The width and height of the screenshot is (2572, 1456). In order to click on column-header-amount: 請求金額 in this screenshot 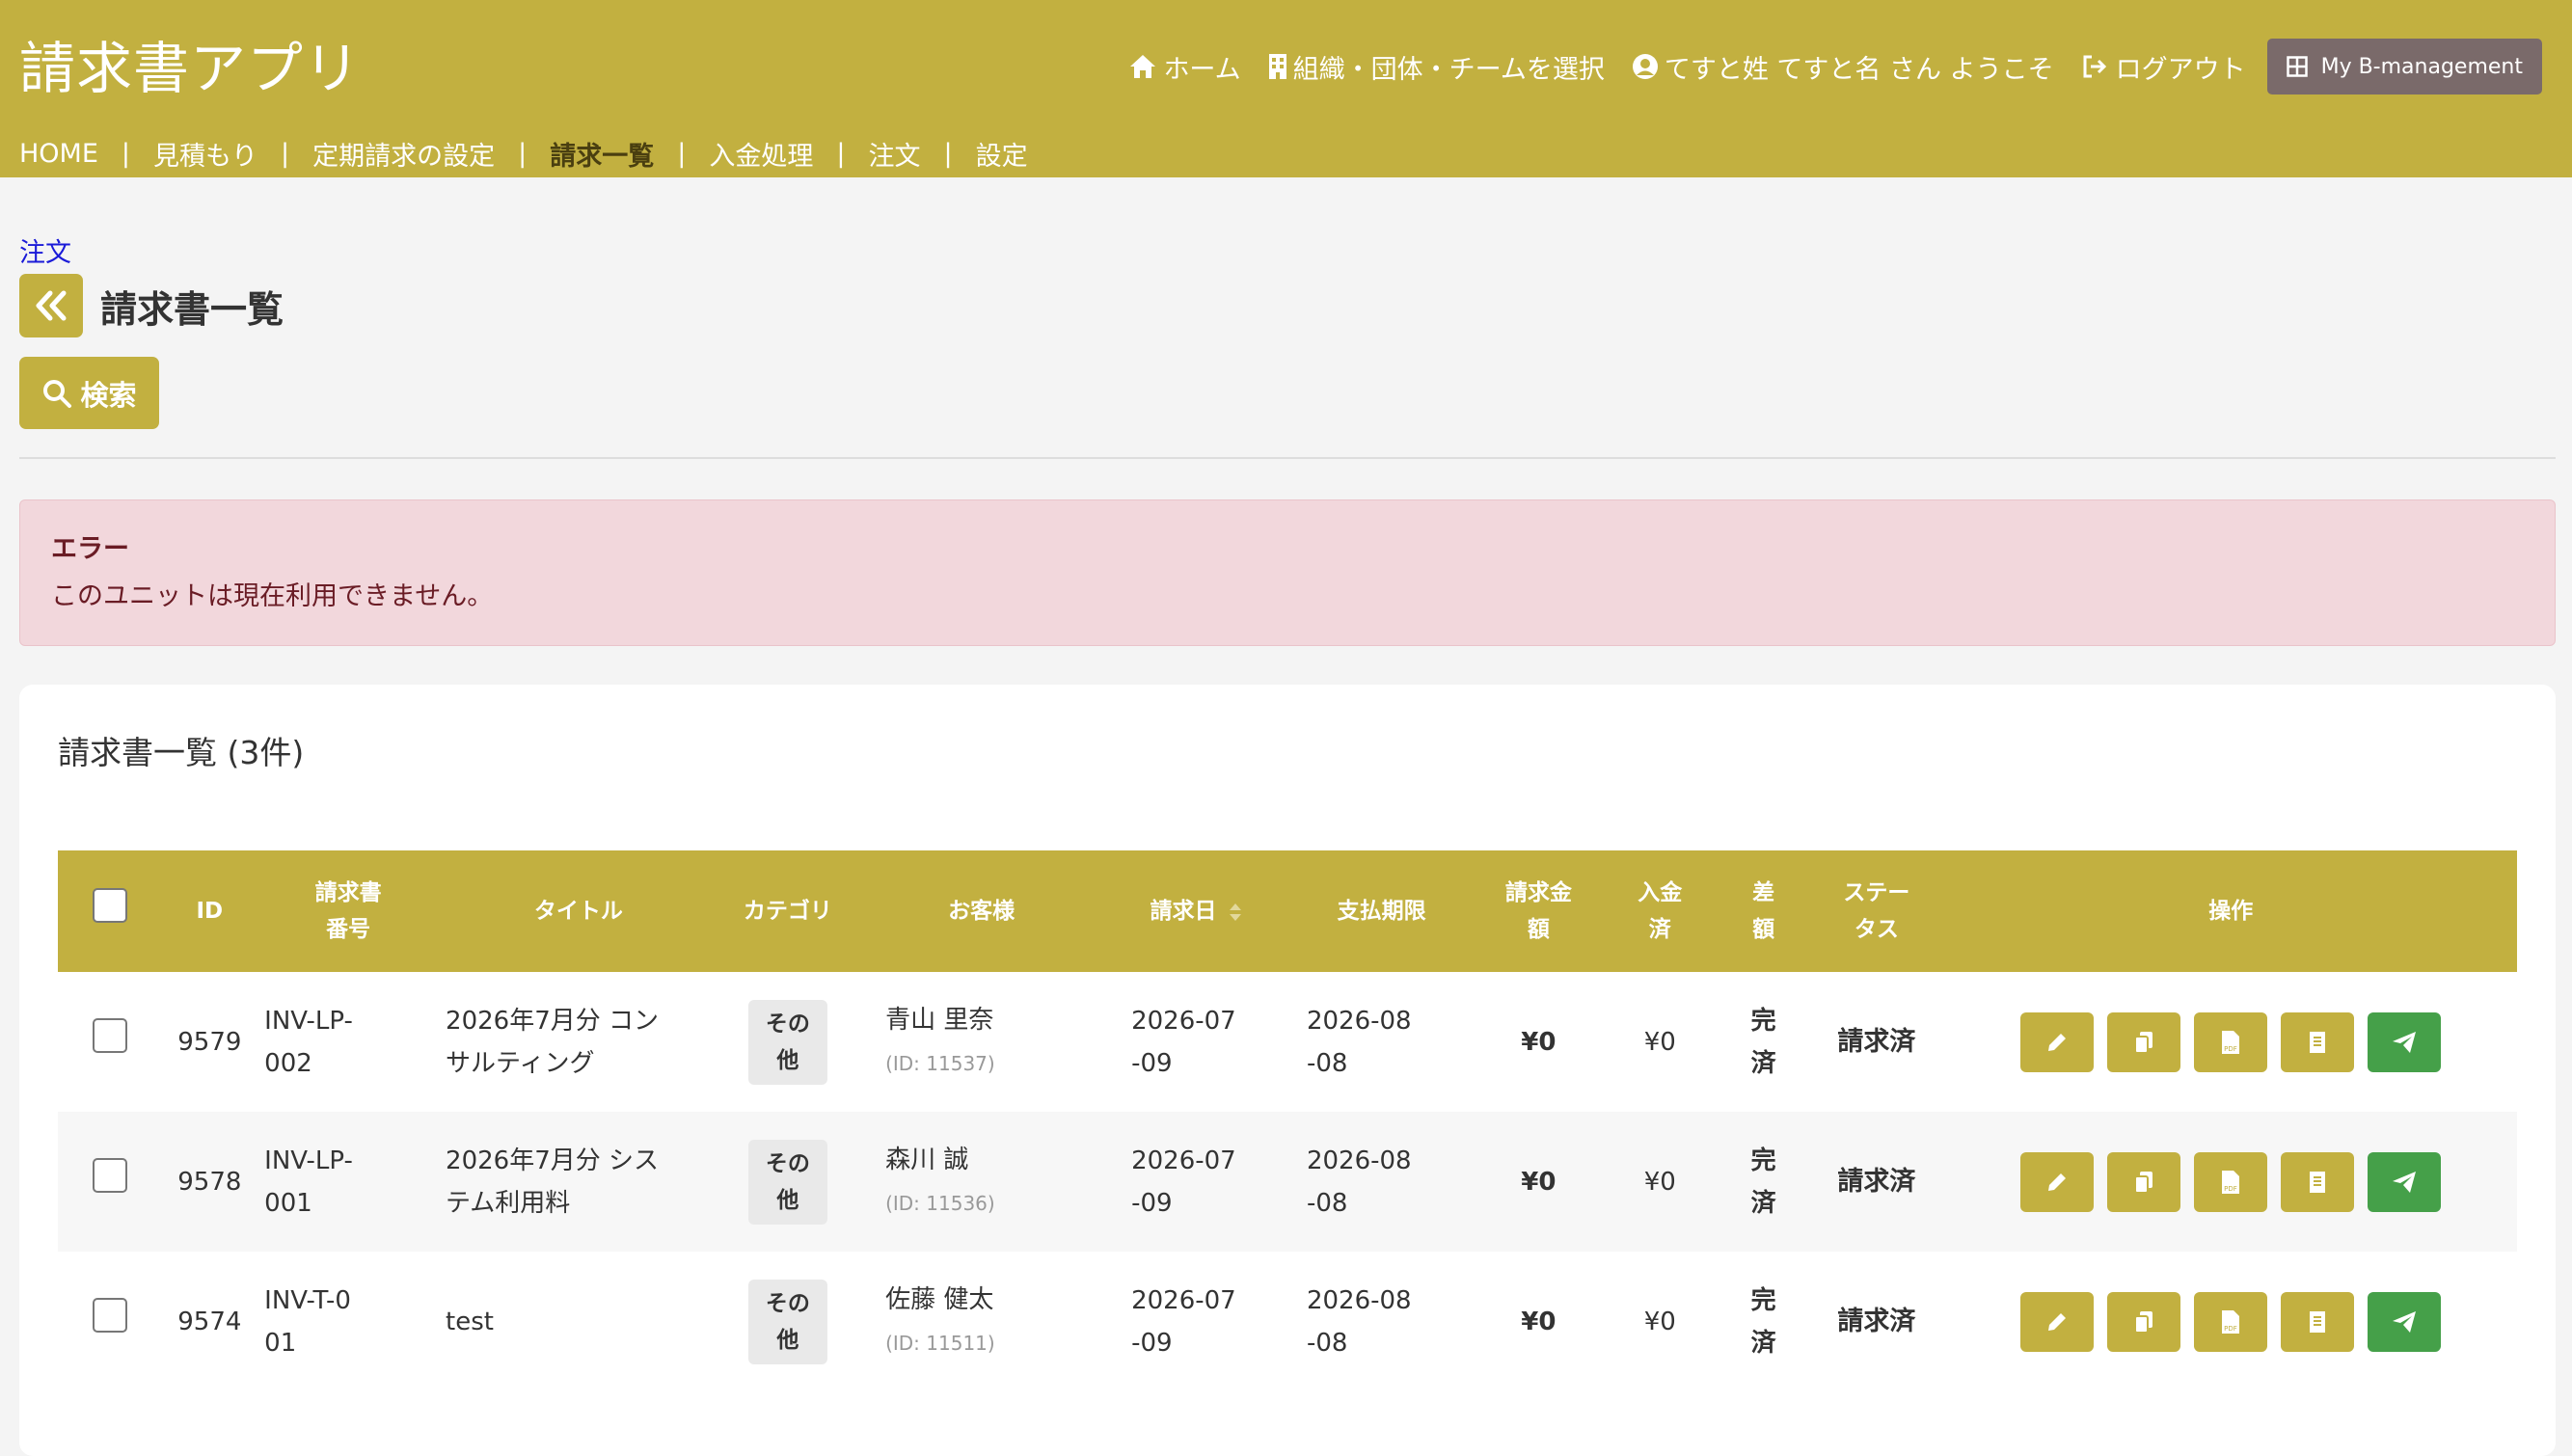, I will do `click(1539, 911)`.